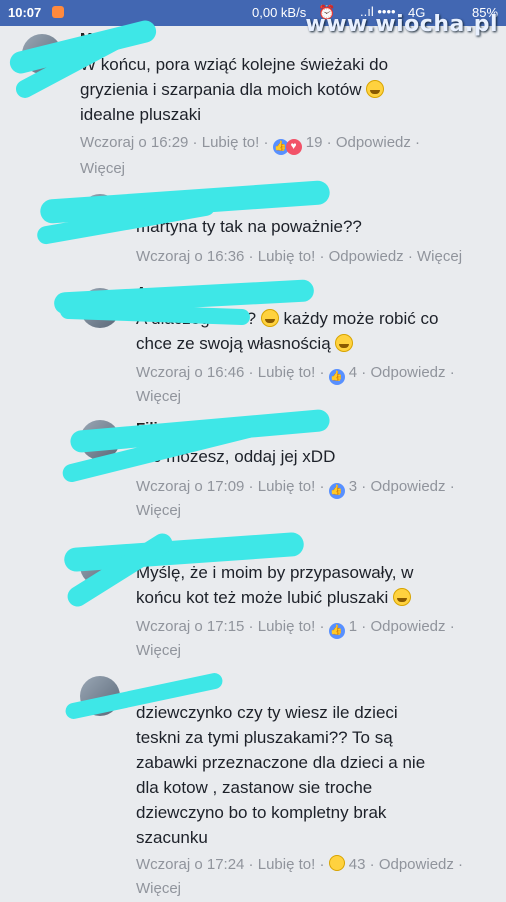  I want to click on smile-emoji-icon, so click(344, 343).